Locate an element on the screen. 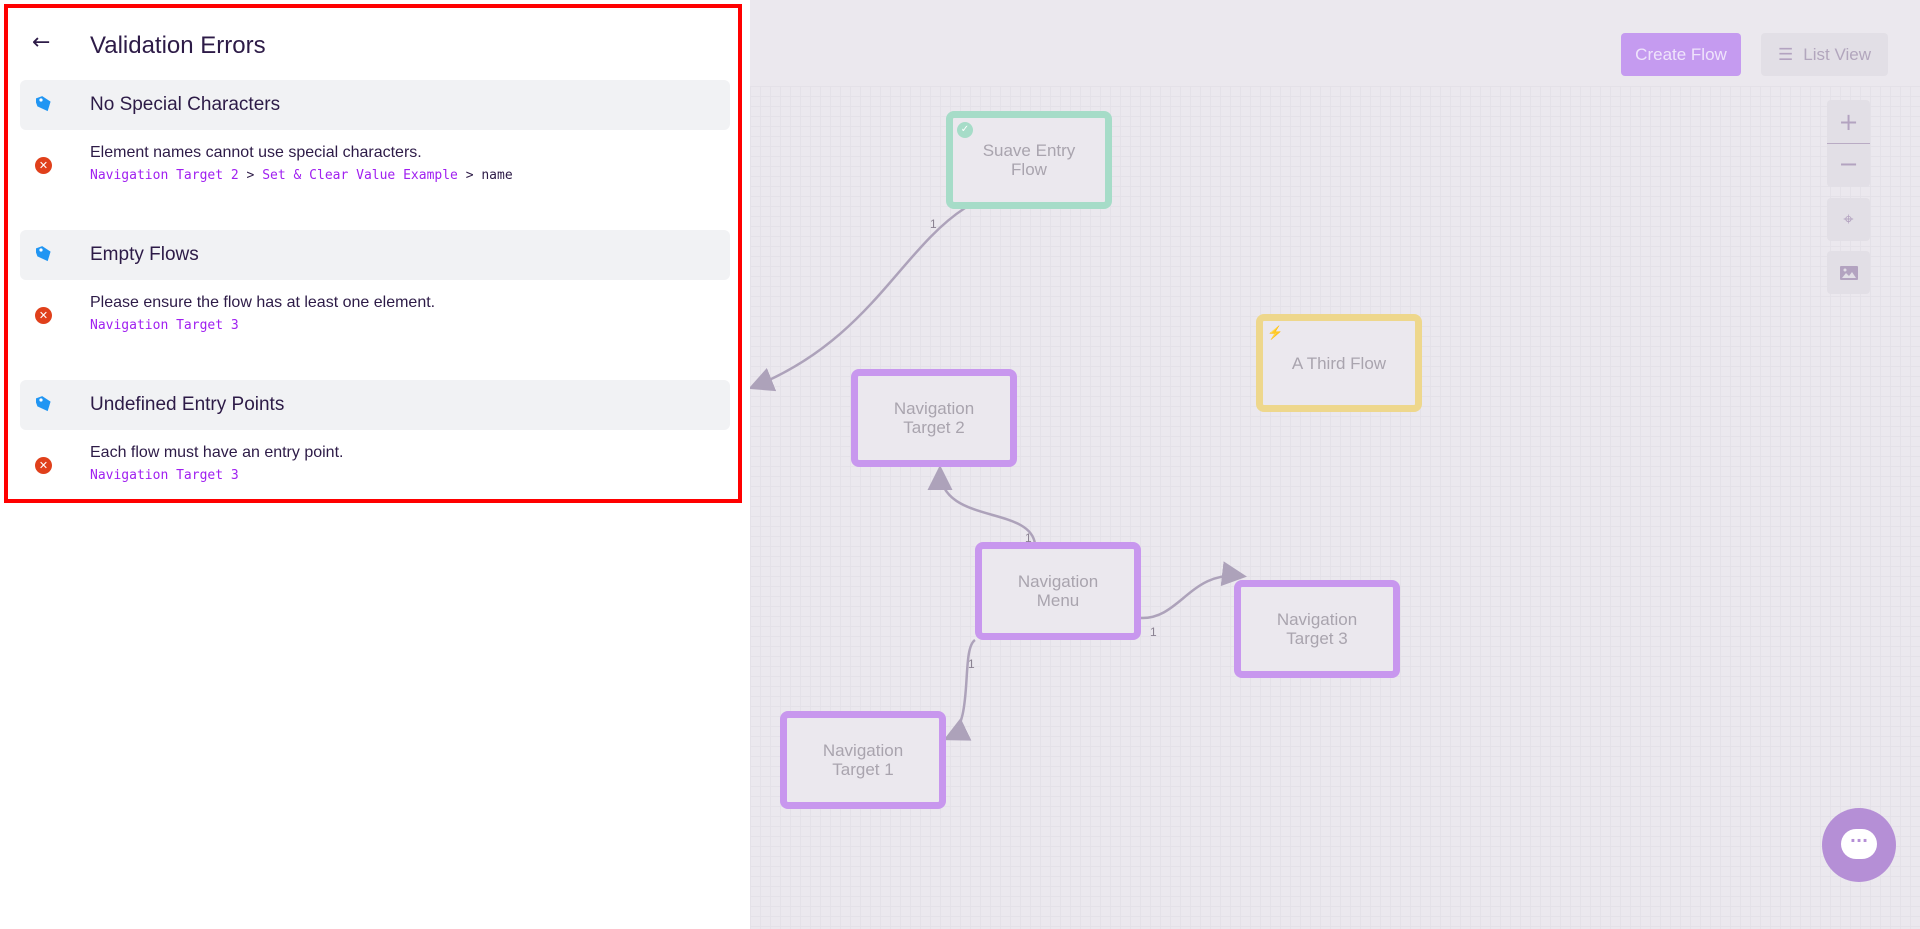 The height and width of the screenshot is (929, 1920). list-icon: ☰ is located at coordinates (1786, 54).